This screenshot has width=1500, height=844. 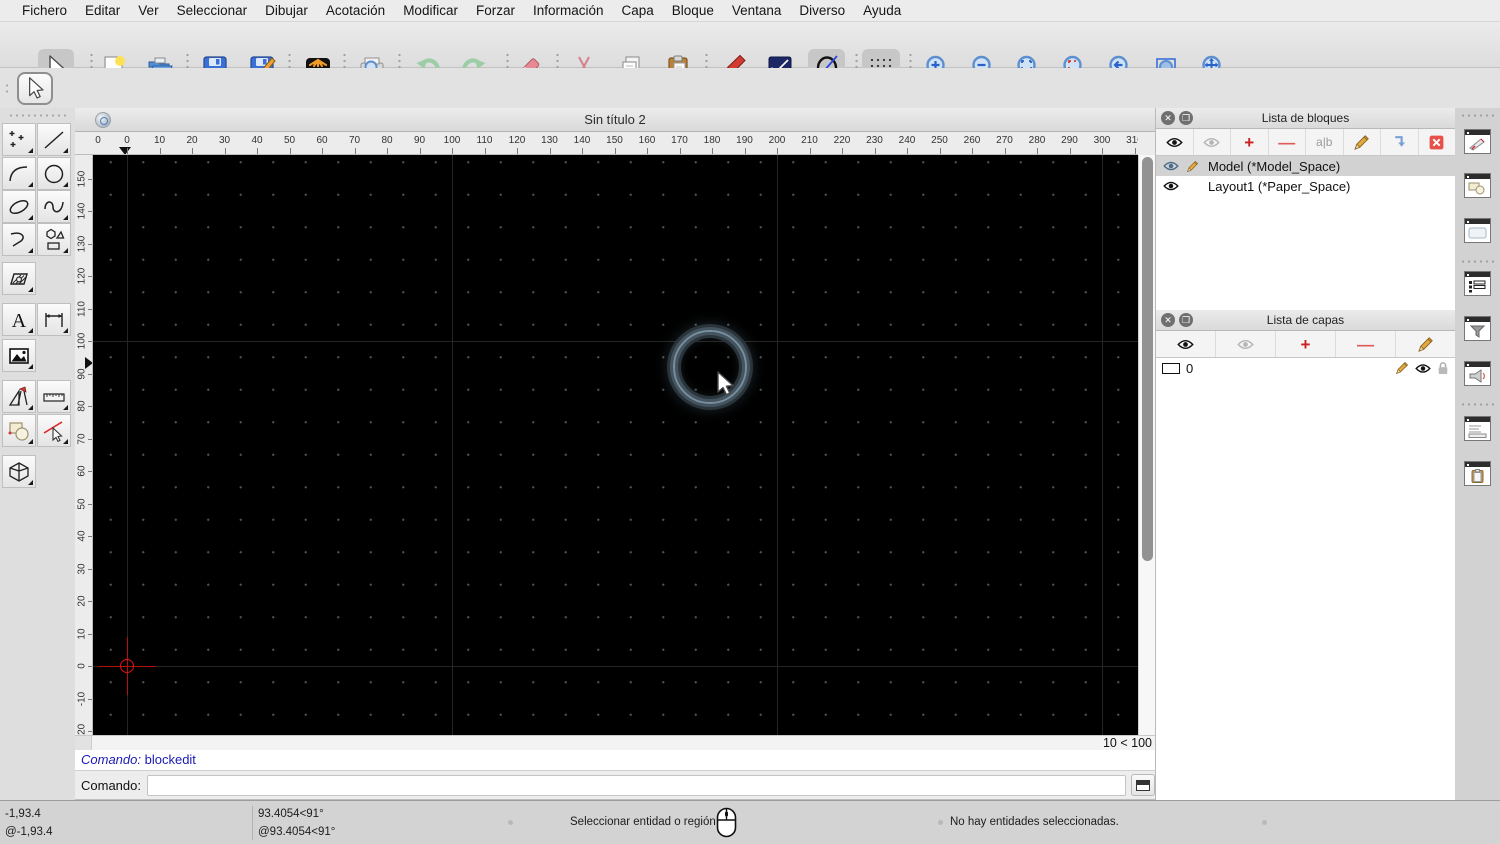 I want to click on cursor-arrow-icon, so click(x=35, y=88).